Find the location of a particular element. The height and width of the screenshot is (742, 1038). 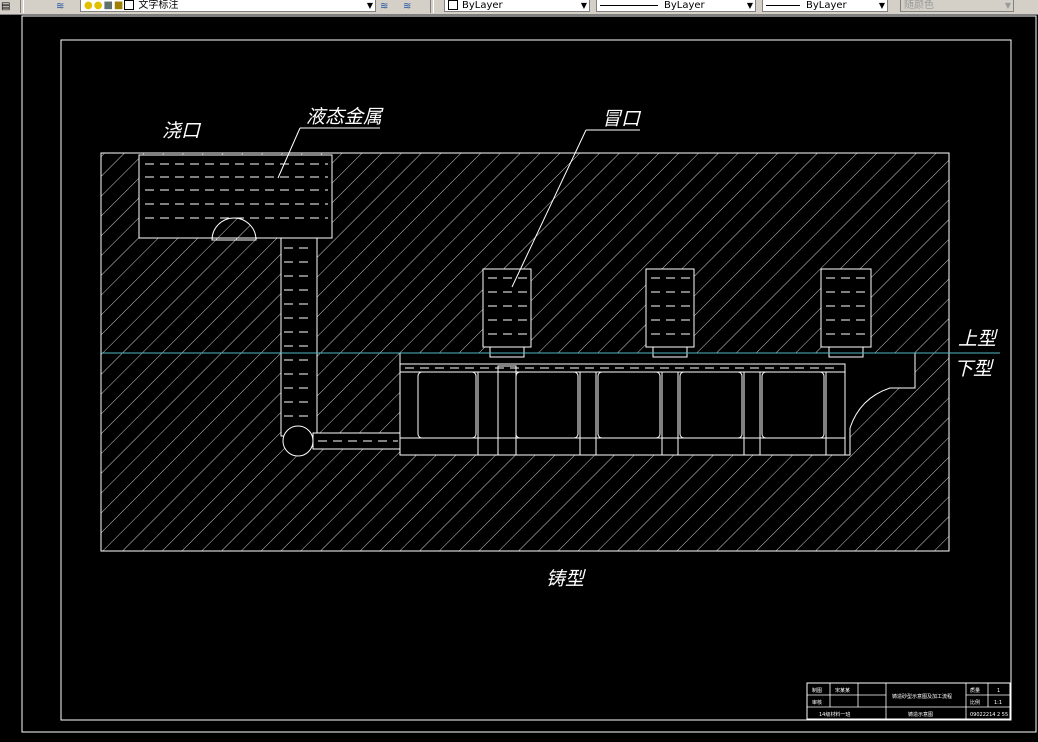

tb-drawn-label: 制图 is located at coordinates (817, 690).